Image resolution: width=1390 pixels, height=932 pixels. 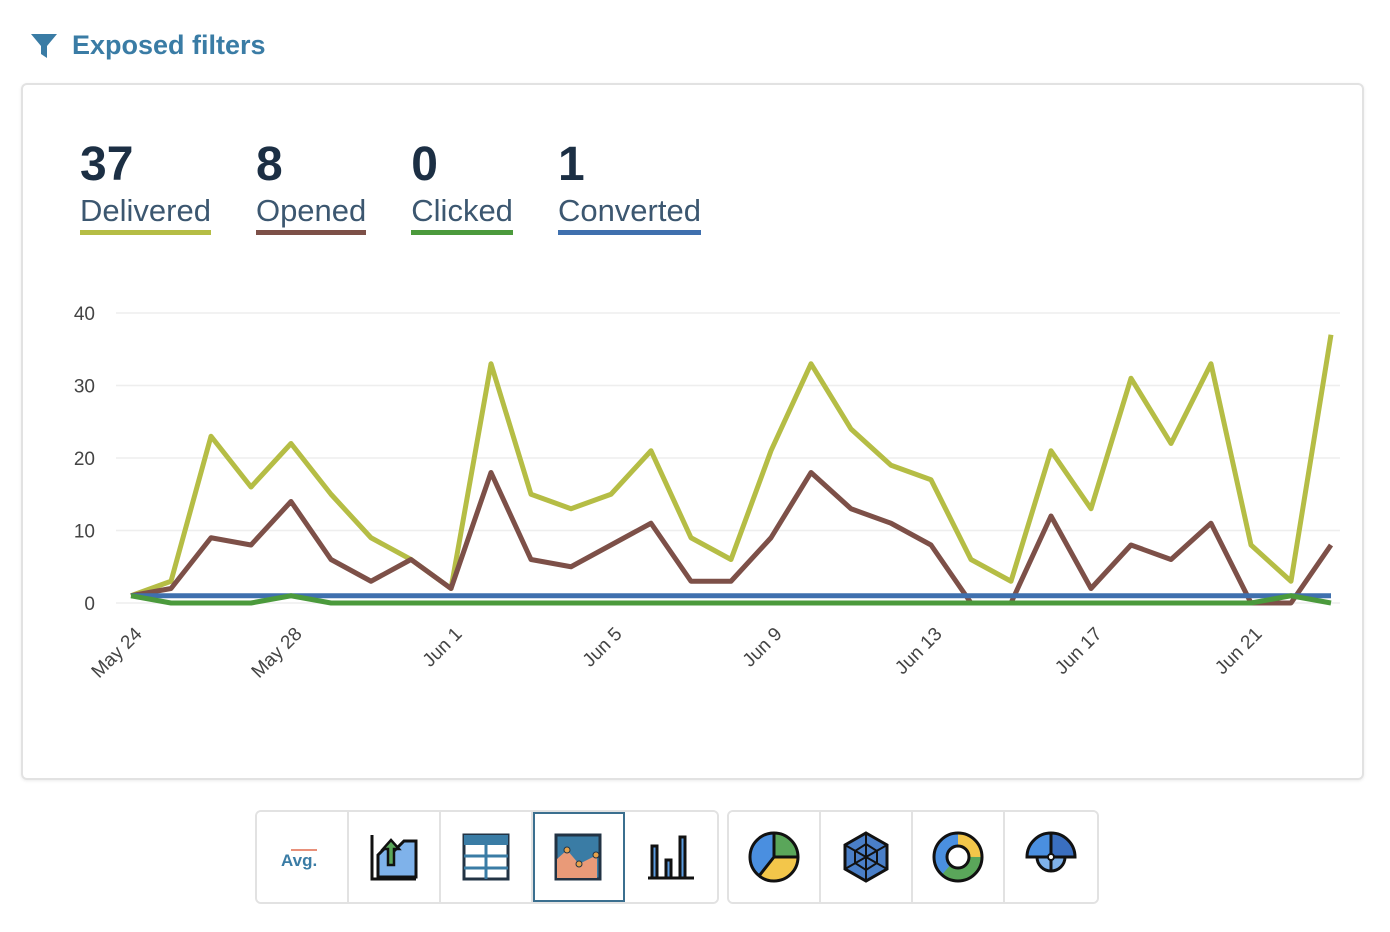 What do you see at coordinates (579, 857) in the screenshot?
I see `area-chart-button` at bounding box center [579, 857].